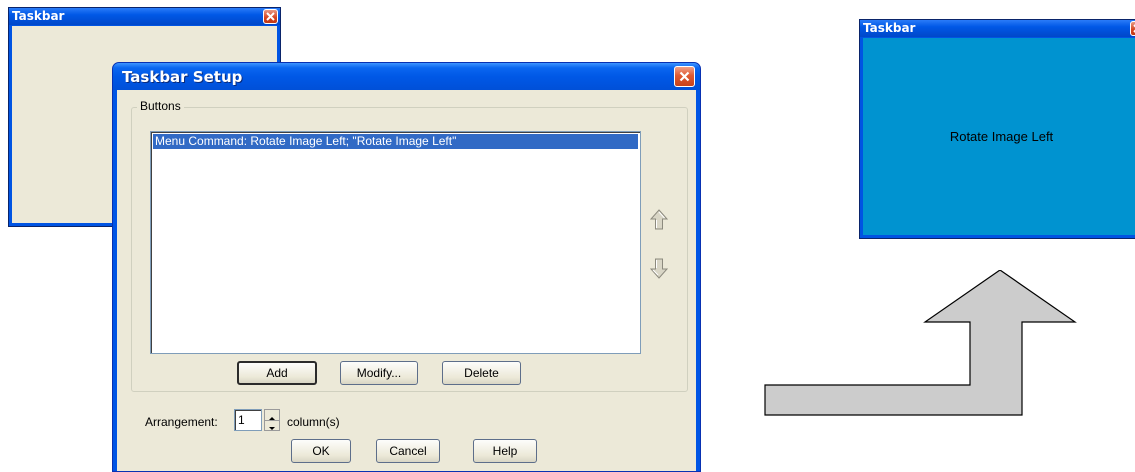 The height and width of the screenshot is (472, 1135). Describe the element at coordinates (1132, 28) in the screenshot. I see `taskbar-window-right-close-button` at that location.